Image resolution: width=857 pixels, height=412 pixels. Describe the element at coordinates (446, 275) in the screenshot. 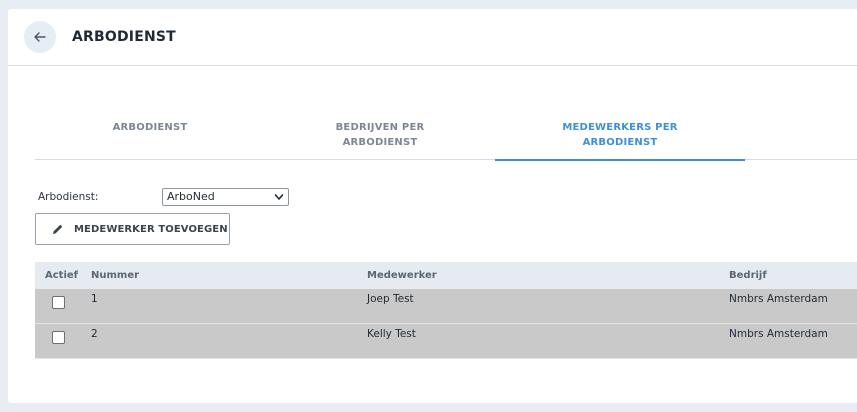

I see `table-header: Actief Nummer Medewerker Bedrijf` at that location.